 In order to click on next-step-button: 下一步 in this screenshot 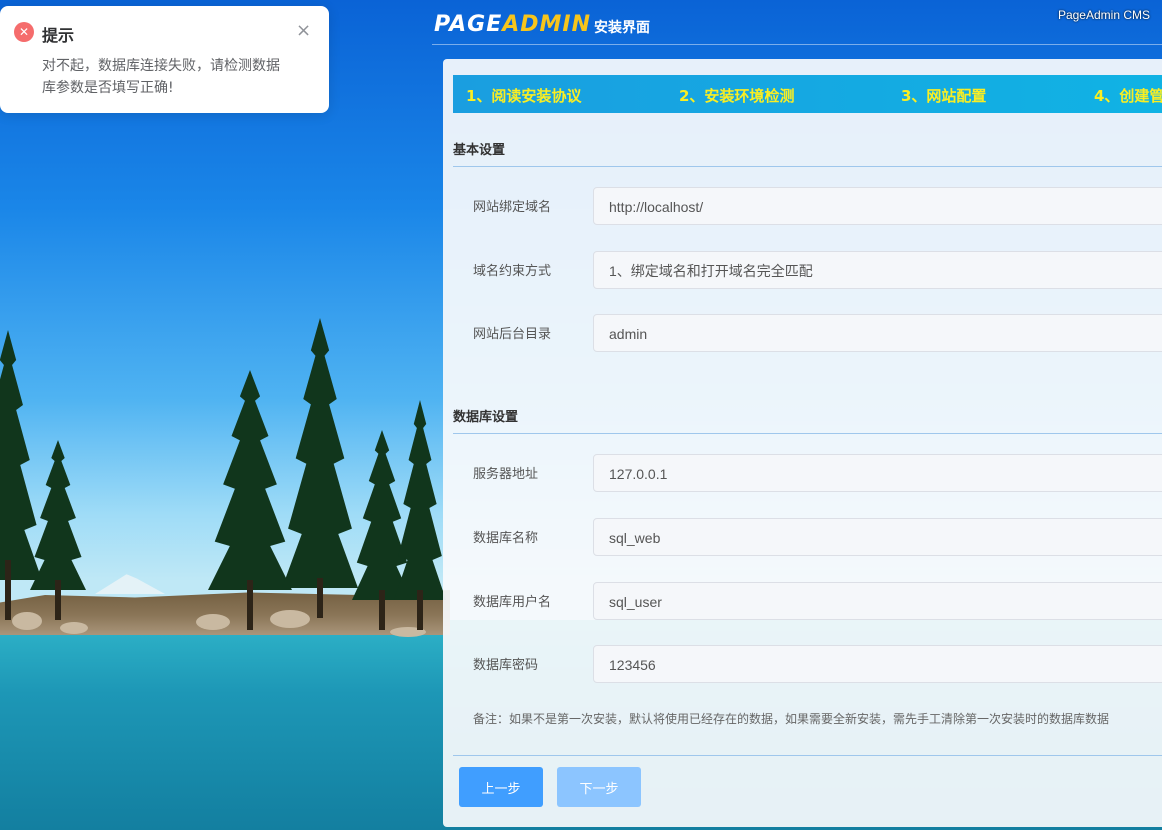, I will do `click(599, 787)`.